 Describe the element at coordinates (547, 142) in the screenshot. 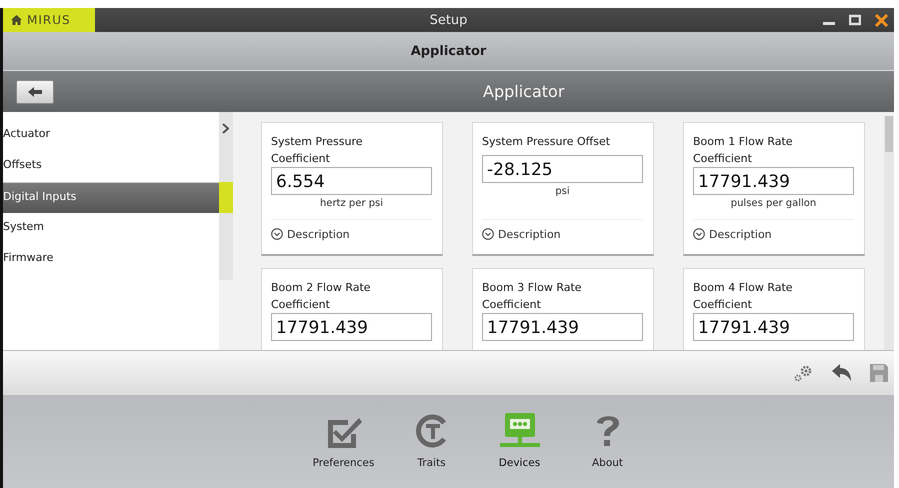

I see `parameter-title: System Pressure Offset` at that location.